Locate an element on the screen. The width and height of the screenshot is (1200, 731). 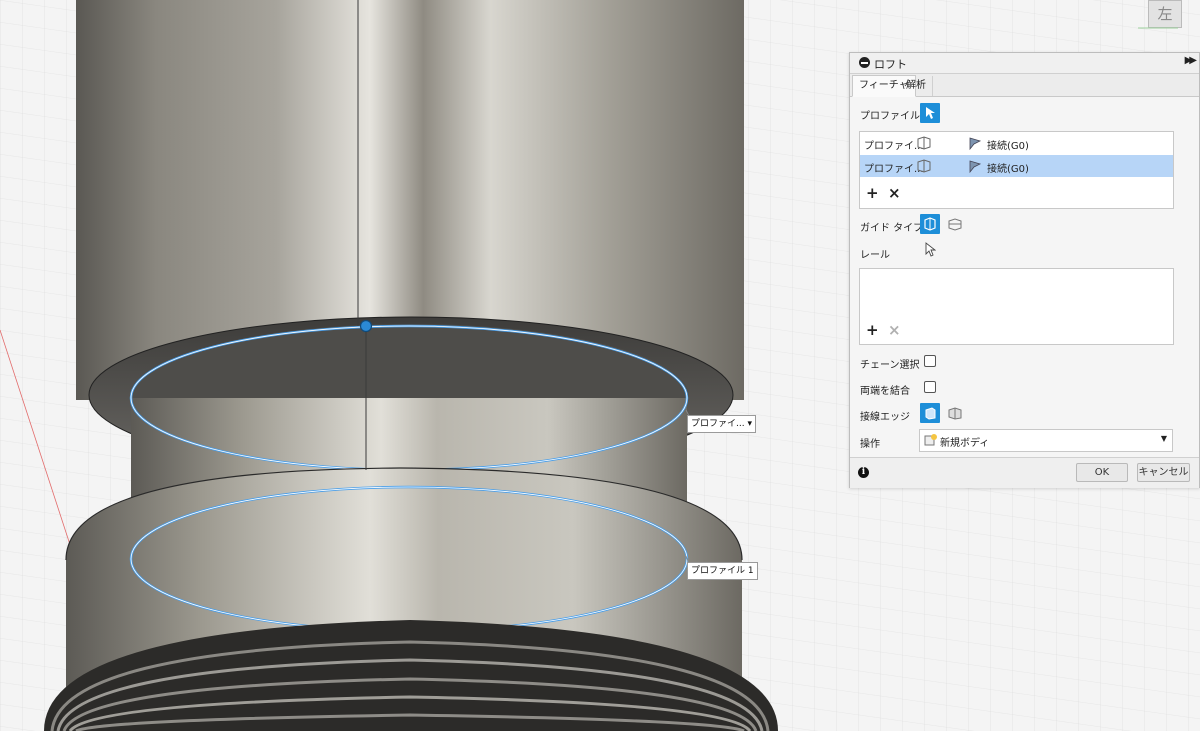
dialog-title: ロフト is located at coordinates (890, 64).